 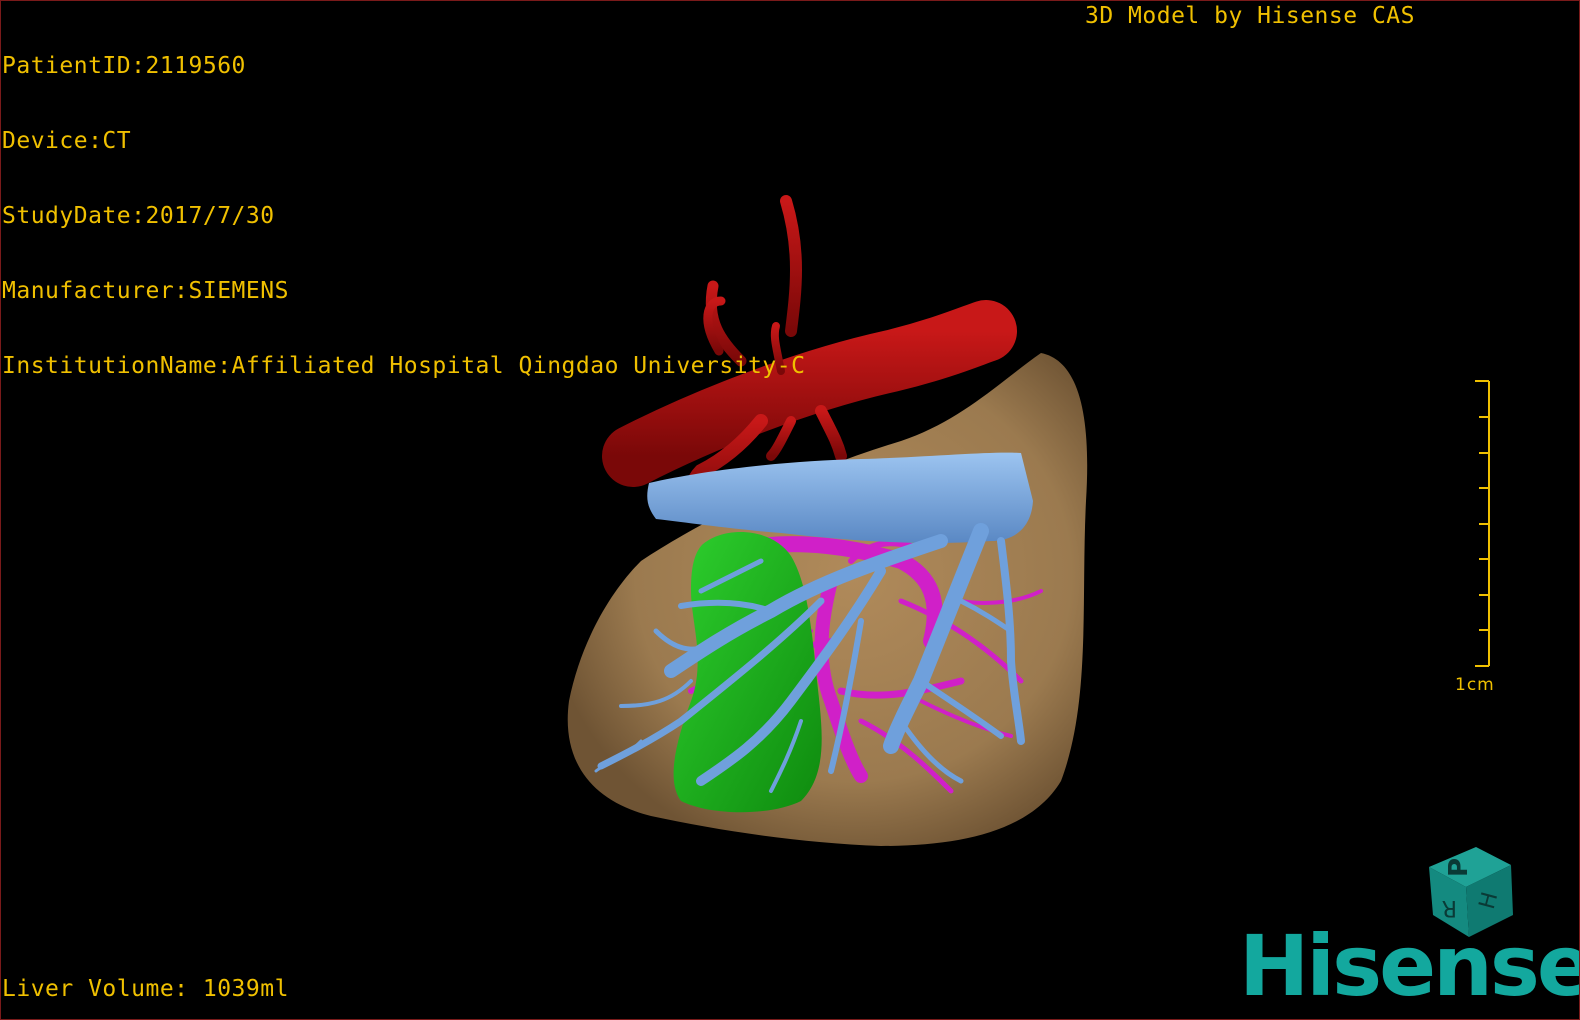 What do you see at coordinates (1482, 523) in the screenshot?
I see `scale-bar` at bounding box center [1482, 523].